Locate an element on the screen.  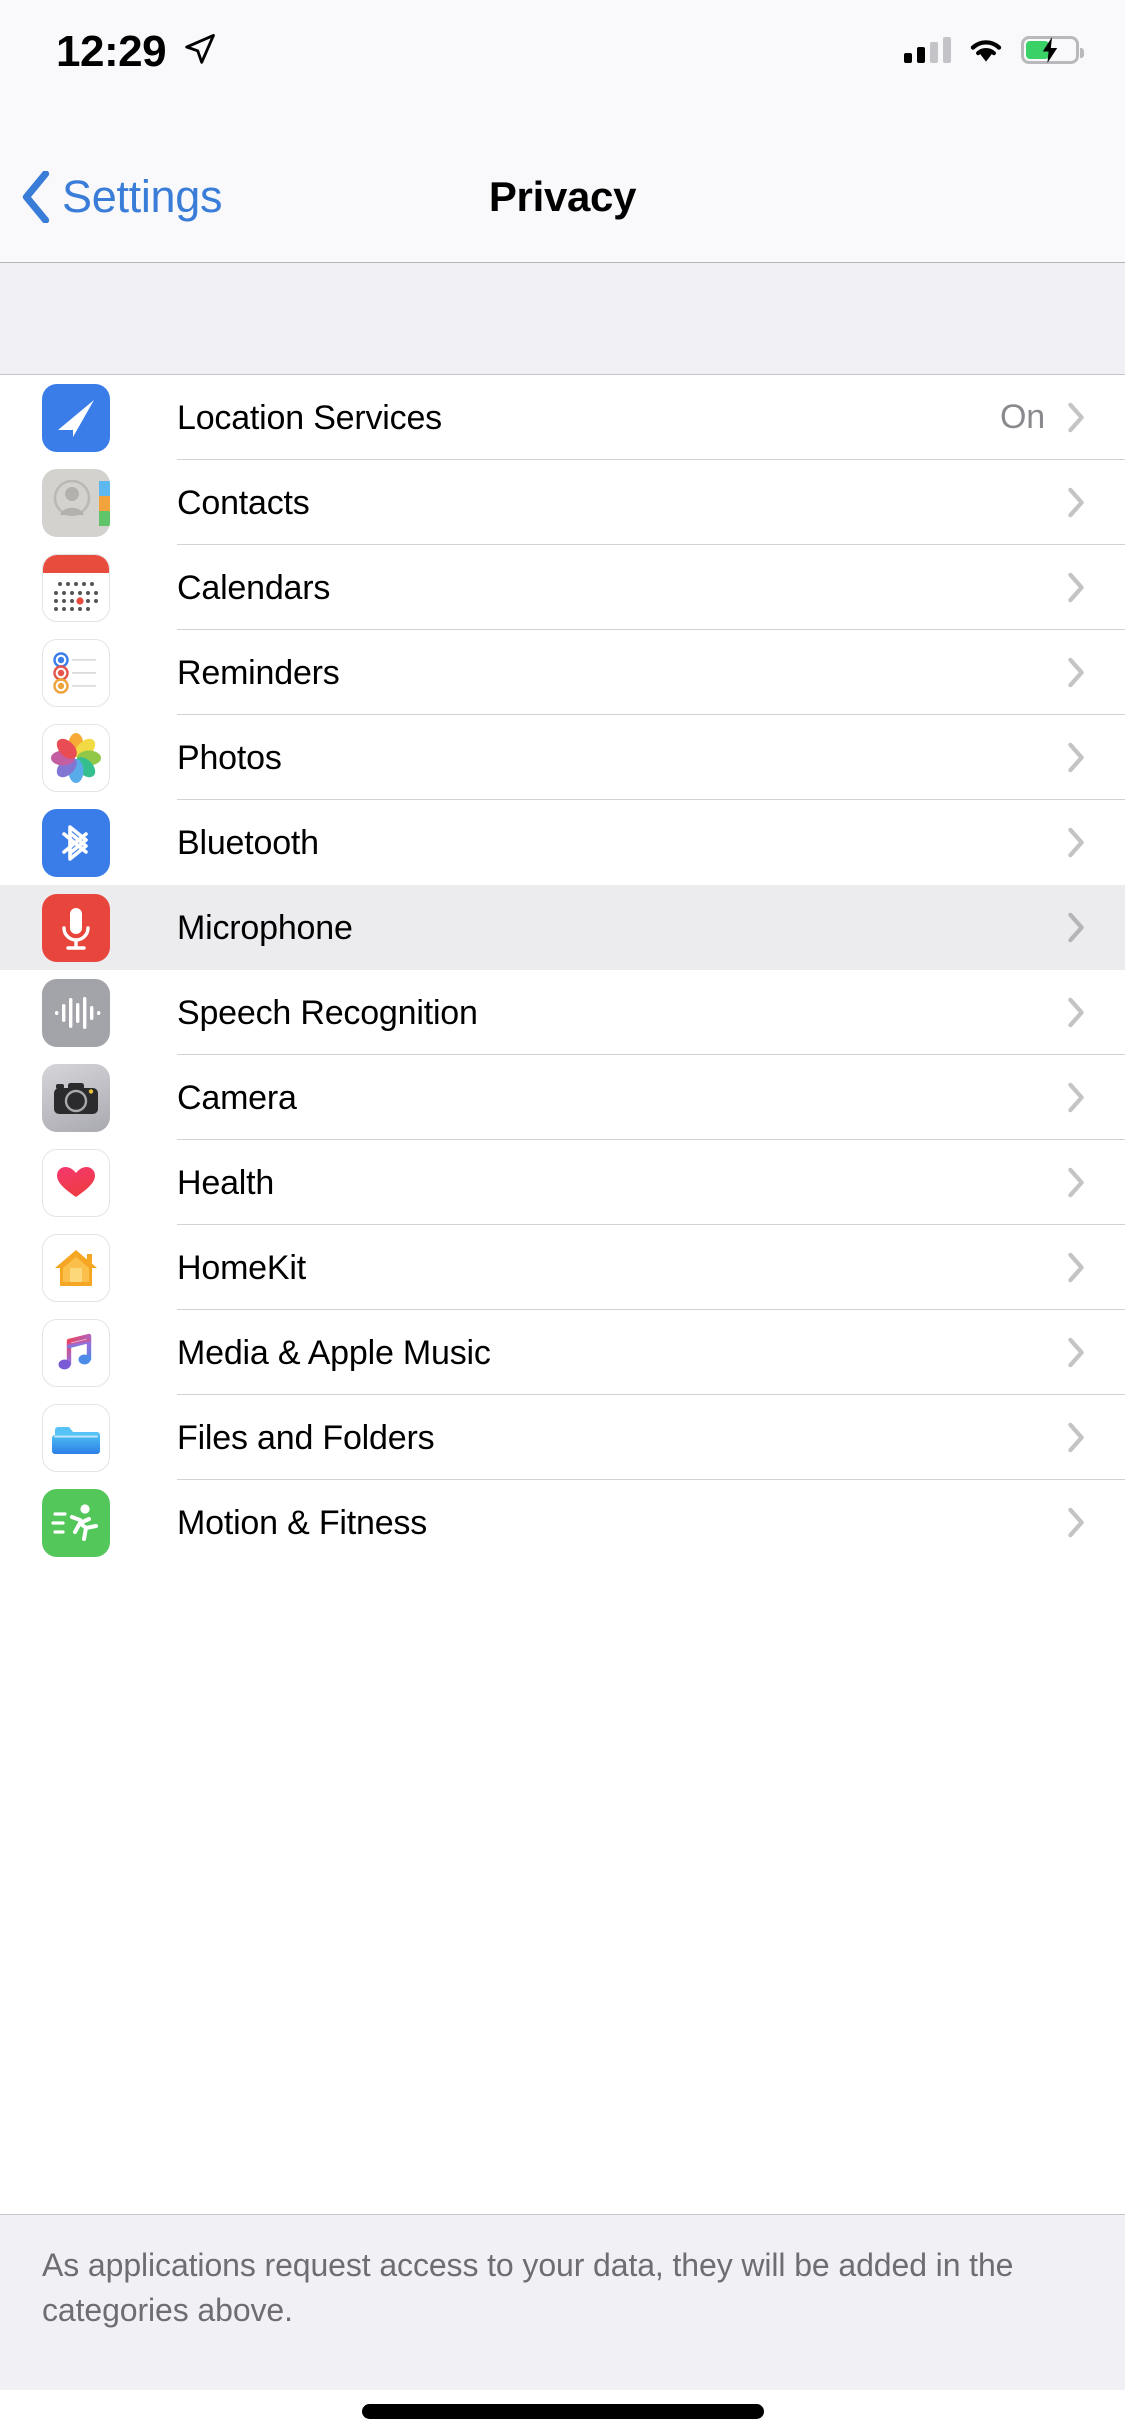
list-item-health: Health is located at coordinates (562, 1182).